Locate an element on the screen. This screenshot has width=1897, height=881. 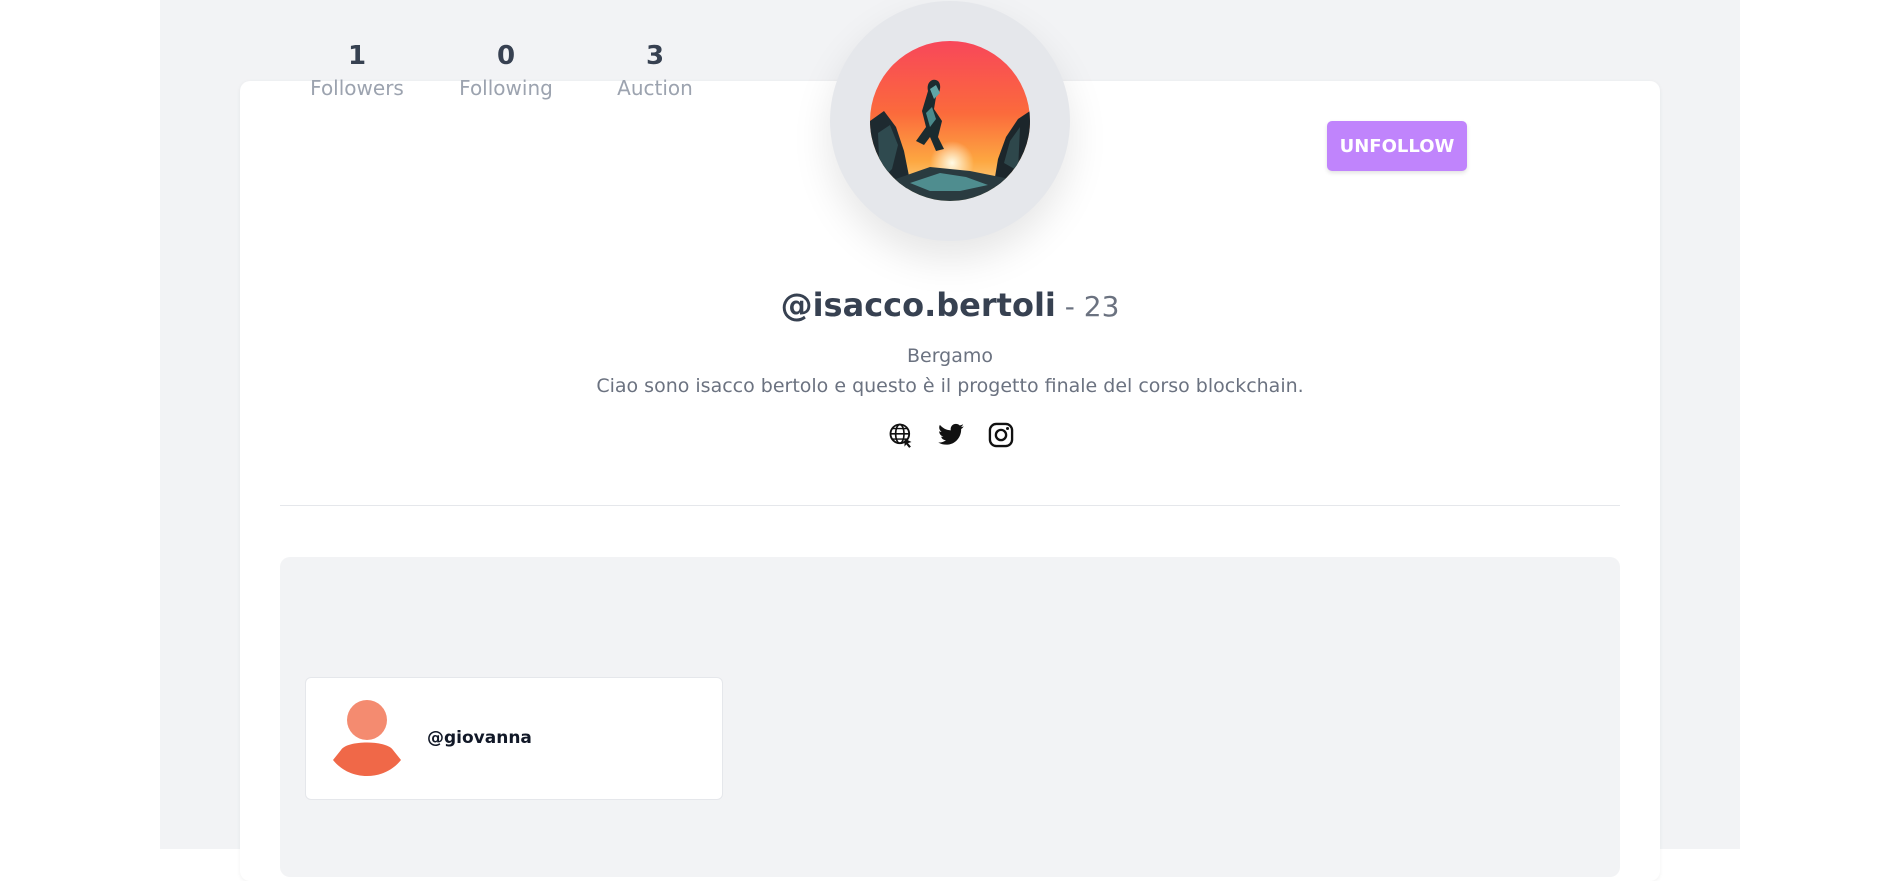
twitter-icon is located at coordinates (951, 435).